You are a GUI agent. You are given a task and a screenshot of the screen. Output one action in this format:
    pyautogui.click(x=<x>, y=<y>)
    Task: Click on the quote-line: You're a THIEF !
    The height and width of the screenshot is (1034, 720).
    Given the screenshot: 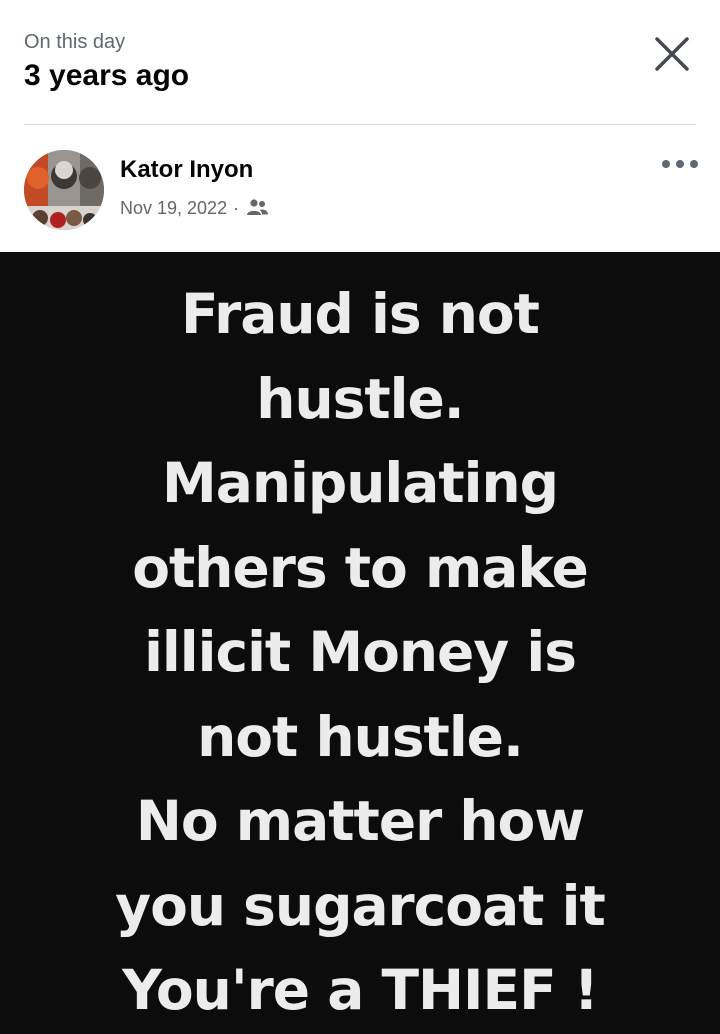 What is the action you would take?
    pyautogui.click(x=360, y=990)
    